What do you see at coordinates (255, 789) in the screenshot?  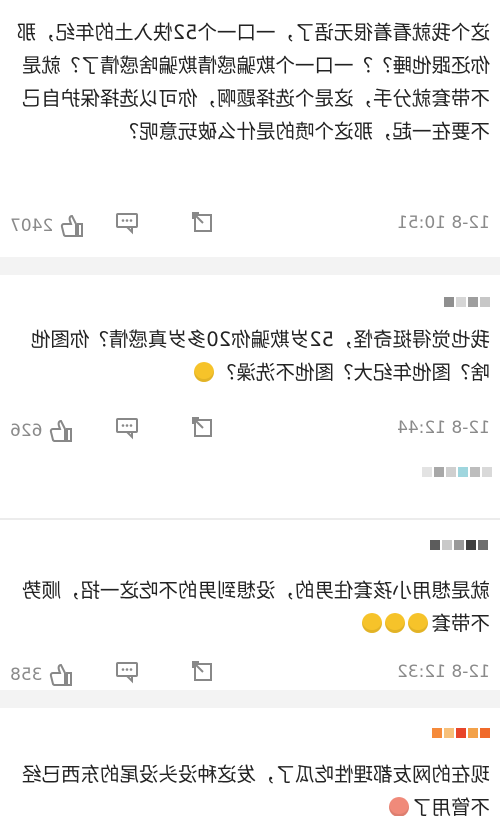 I see `comment-text-content: 现在的网友都理性吃瓜了，发这种没头没尾的东西已经不管用了` at bounding box center [255, 789].